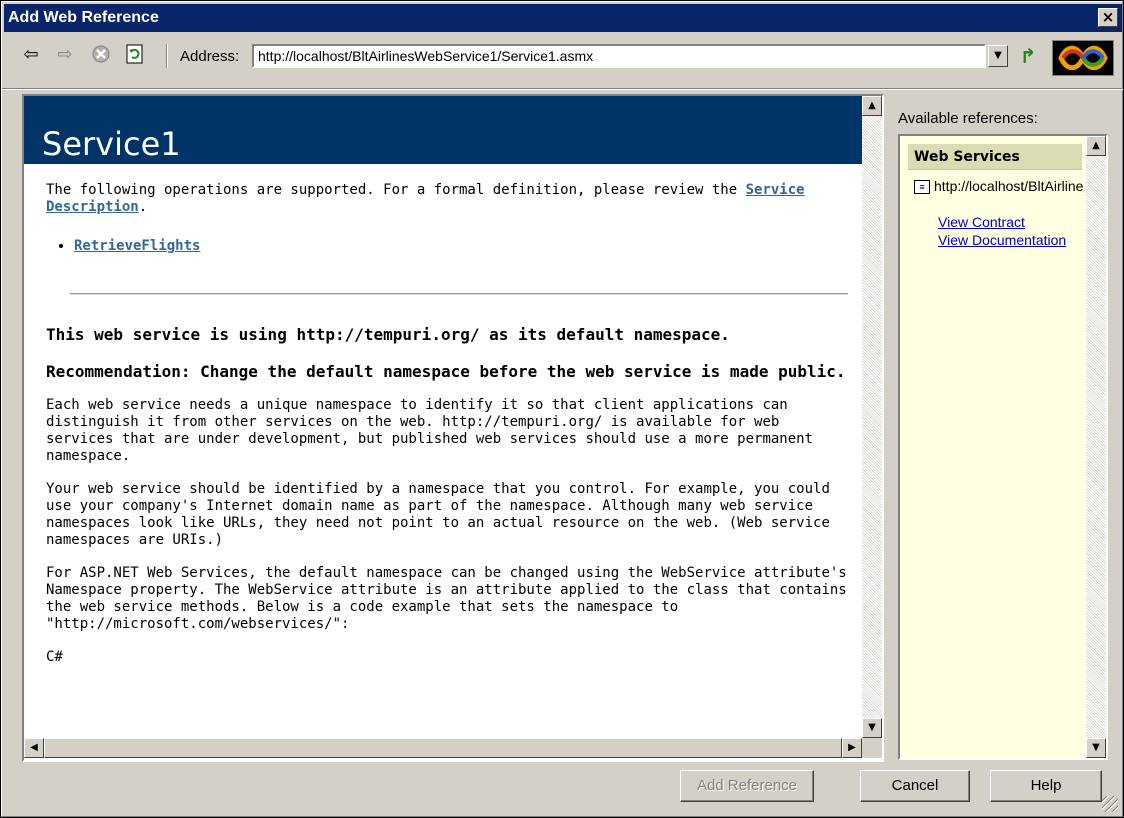  What do you see at coordinates (872, 106) in the screenshot?
I see `scroll-up-button: ▲` at bounding box center [872, 106].